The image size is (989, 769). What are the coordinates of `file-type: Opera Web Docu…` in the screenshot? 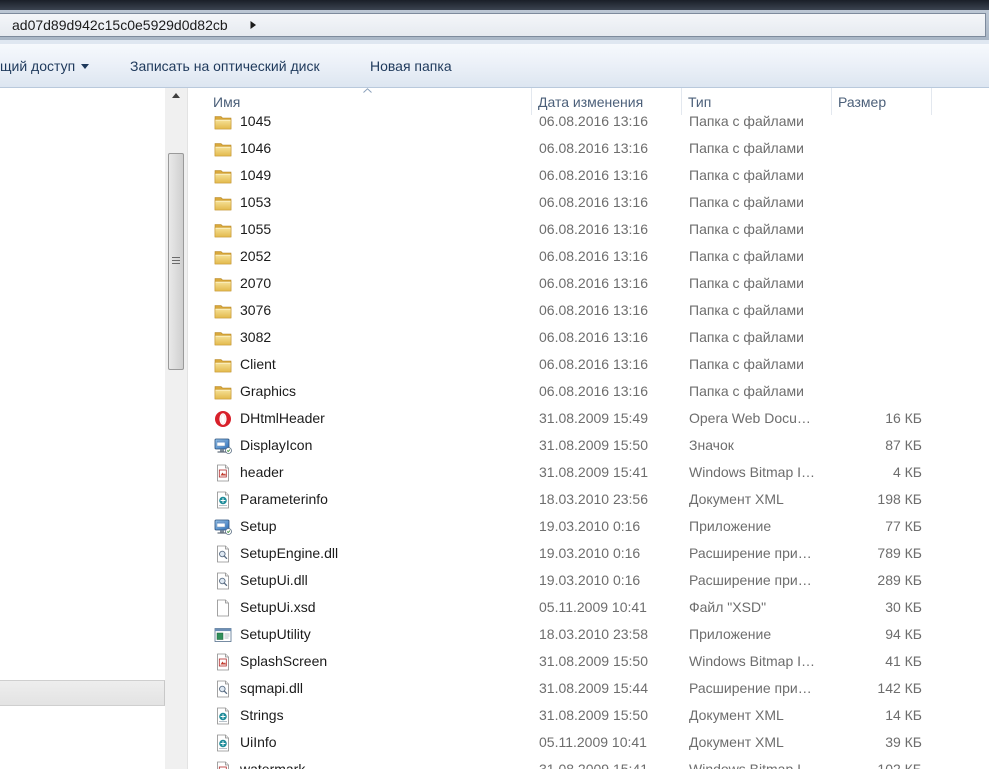 It's located at (750, 418).